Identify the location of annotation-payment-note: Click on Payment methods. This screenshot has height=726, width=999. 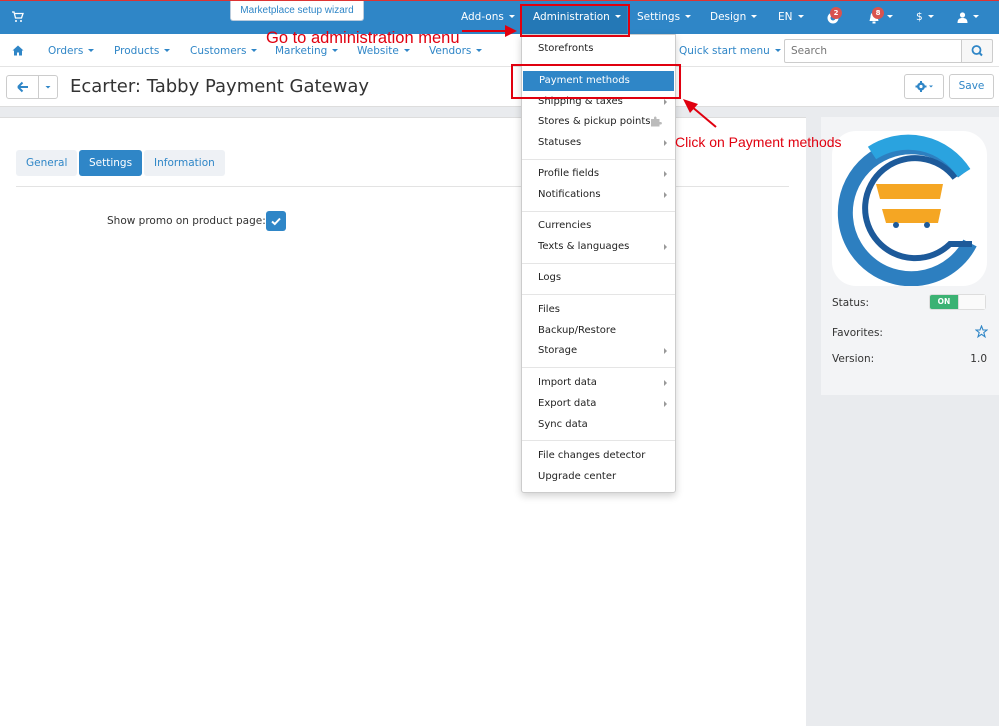
(758, 142).